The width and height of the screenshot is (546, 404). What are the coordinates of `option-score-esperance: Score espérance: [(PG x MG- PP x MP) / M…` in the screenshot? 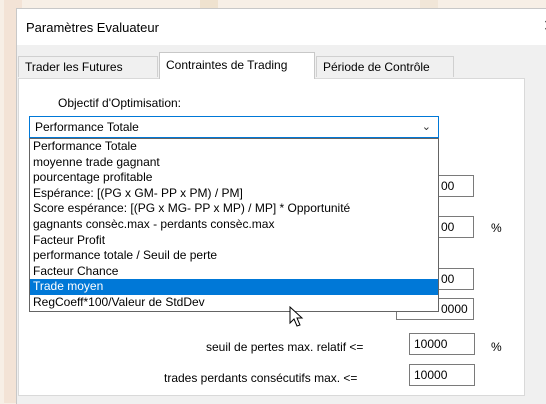 It's located at (234, 209).